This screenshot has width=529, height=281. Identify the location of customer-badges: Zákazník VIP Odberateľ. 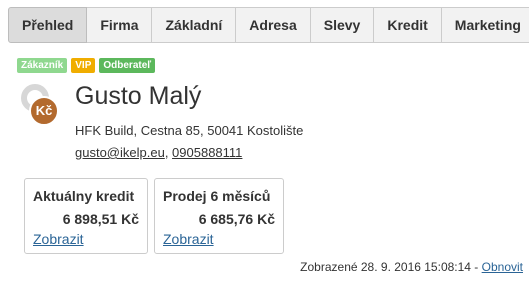
(86, 65).